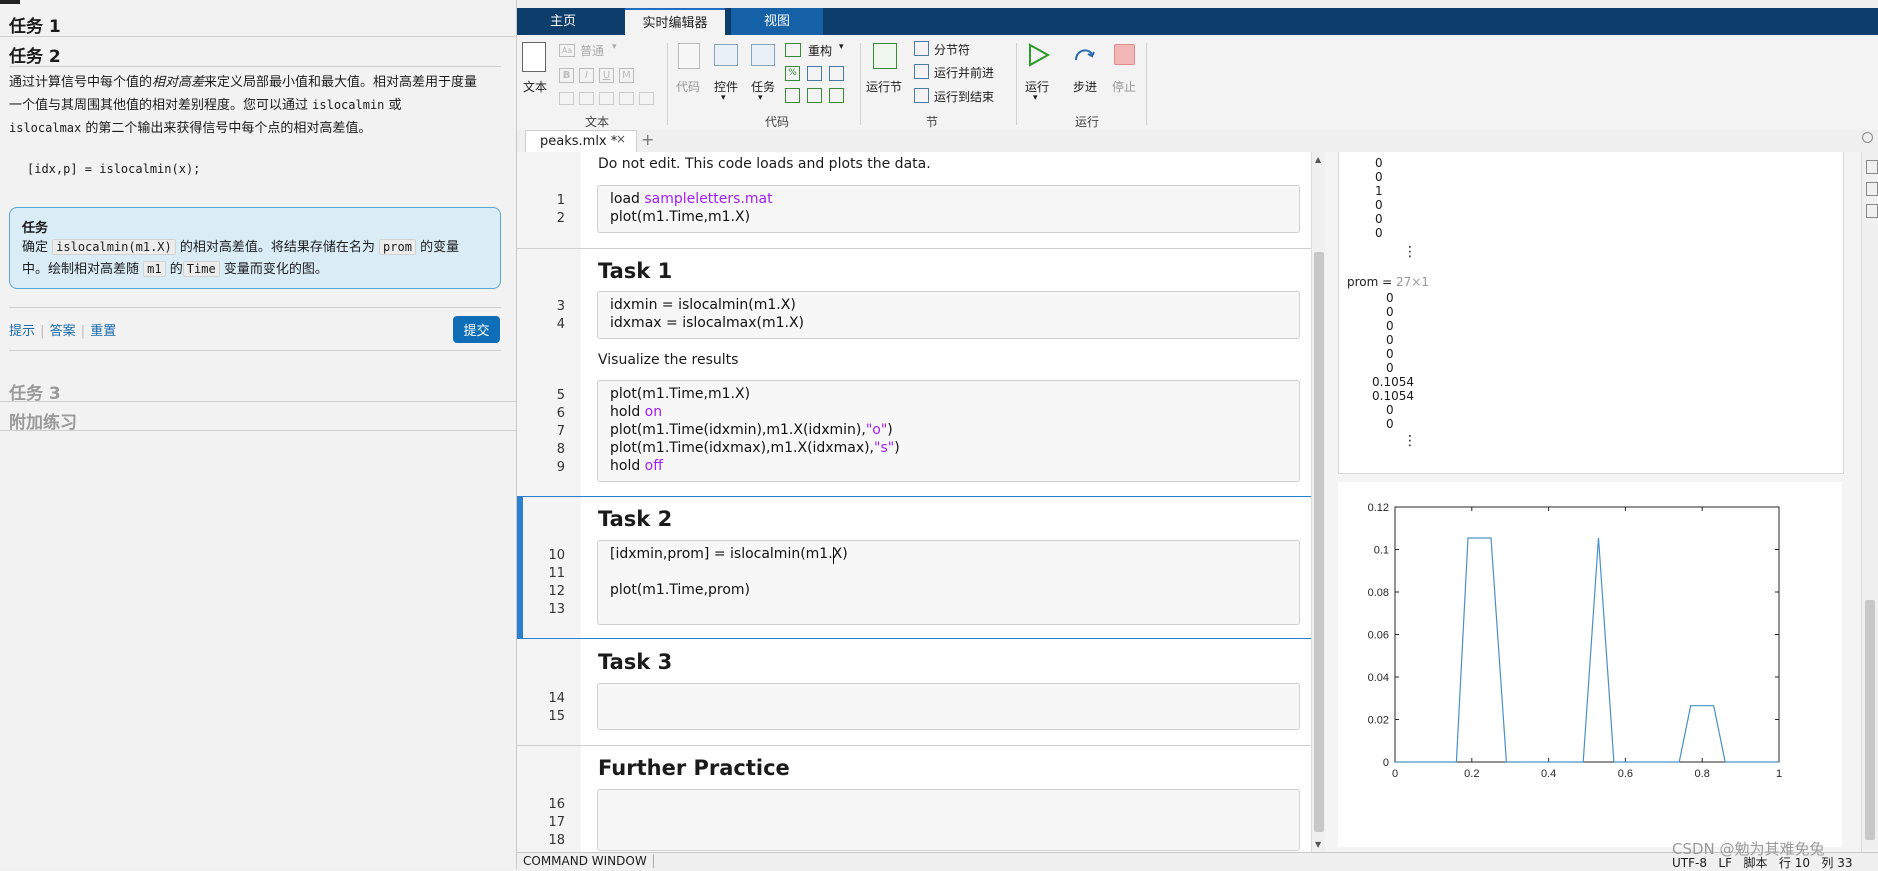 The width and height of the screenshot is (1878, 871). I want to click on close-icon: ×, so click(621, 139).